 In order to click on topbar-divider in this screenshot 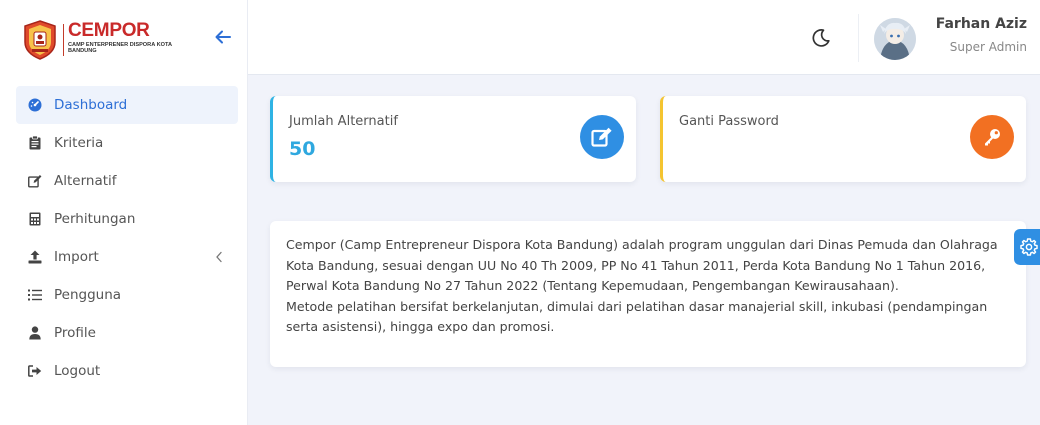, I will do `click(858, 38)`.